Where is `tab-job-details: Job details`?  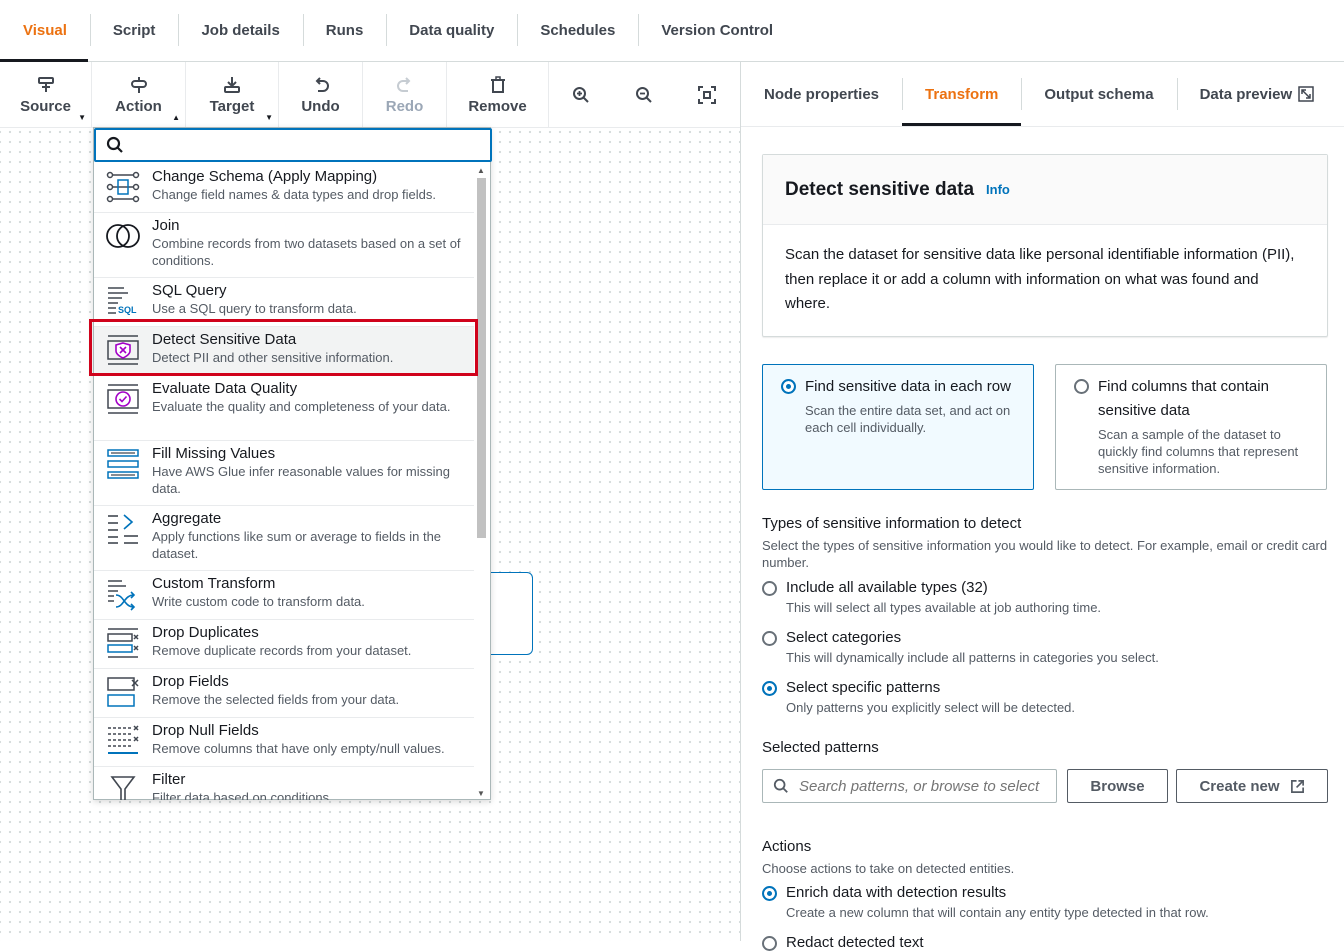
tab-job-details: Job details is located at coordinates (240, 30).